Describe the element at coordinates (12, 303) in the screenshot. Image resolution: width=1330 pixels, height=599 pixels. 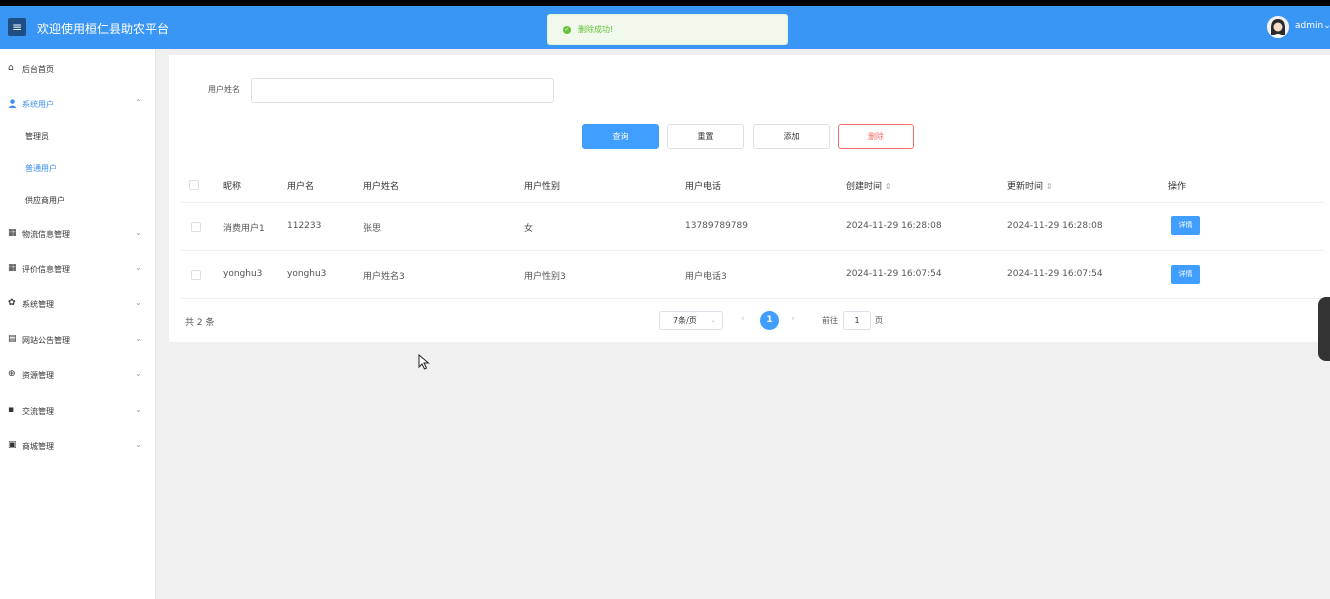
I see `gear-icon: ✿` at that location.